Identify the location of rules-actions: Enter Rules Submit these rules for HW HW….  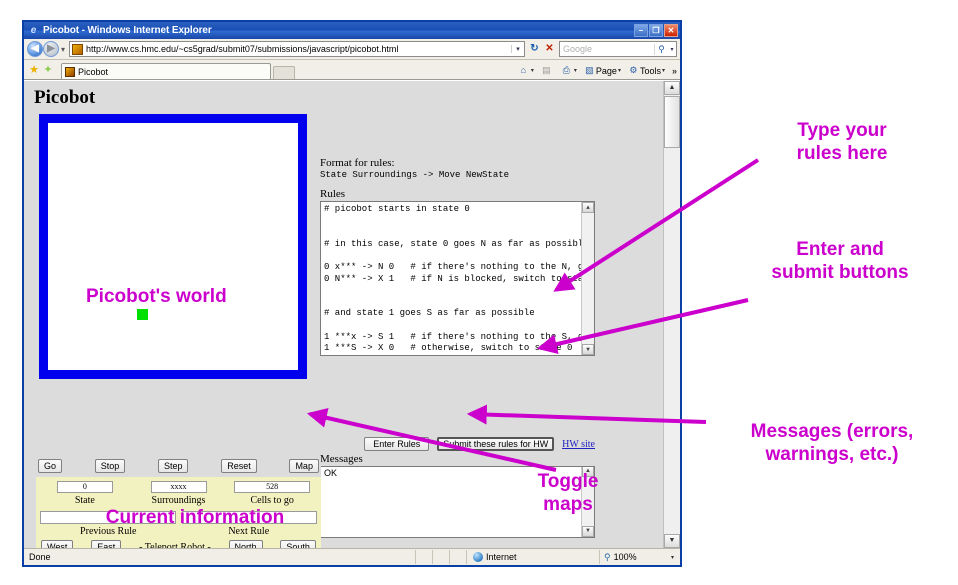
(457, 444).